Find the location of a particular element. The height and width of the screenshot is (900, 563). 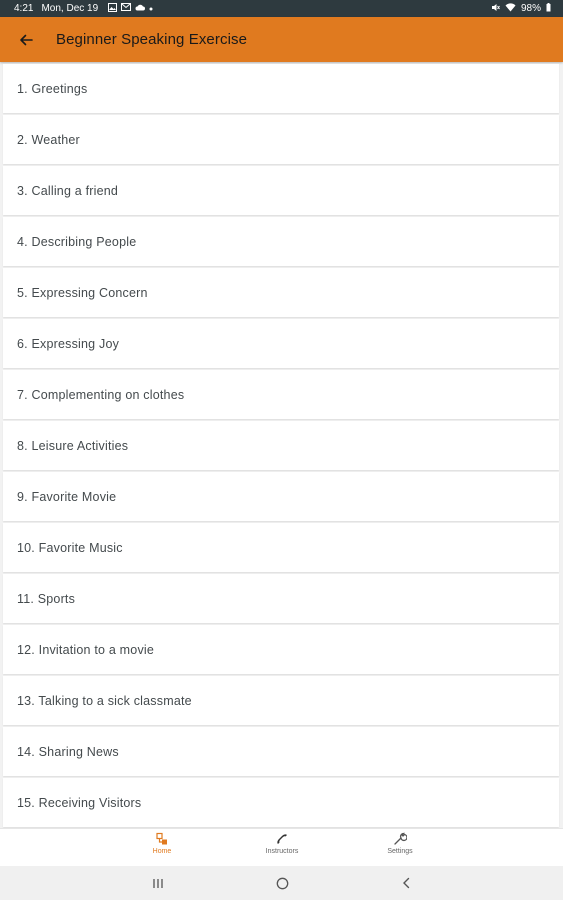

list-item-label: 7. Complementing on clothes is located at coordinates (101, 394).